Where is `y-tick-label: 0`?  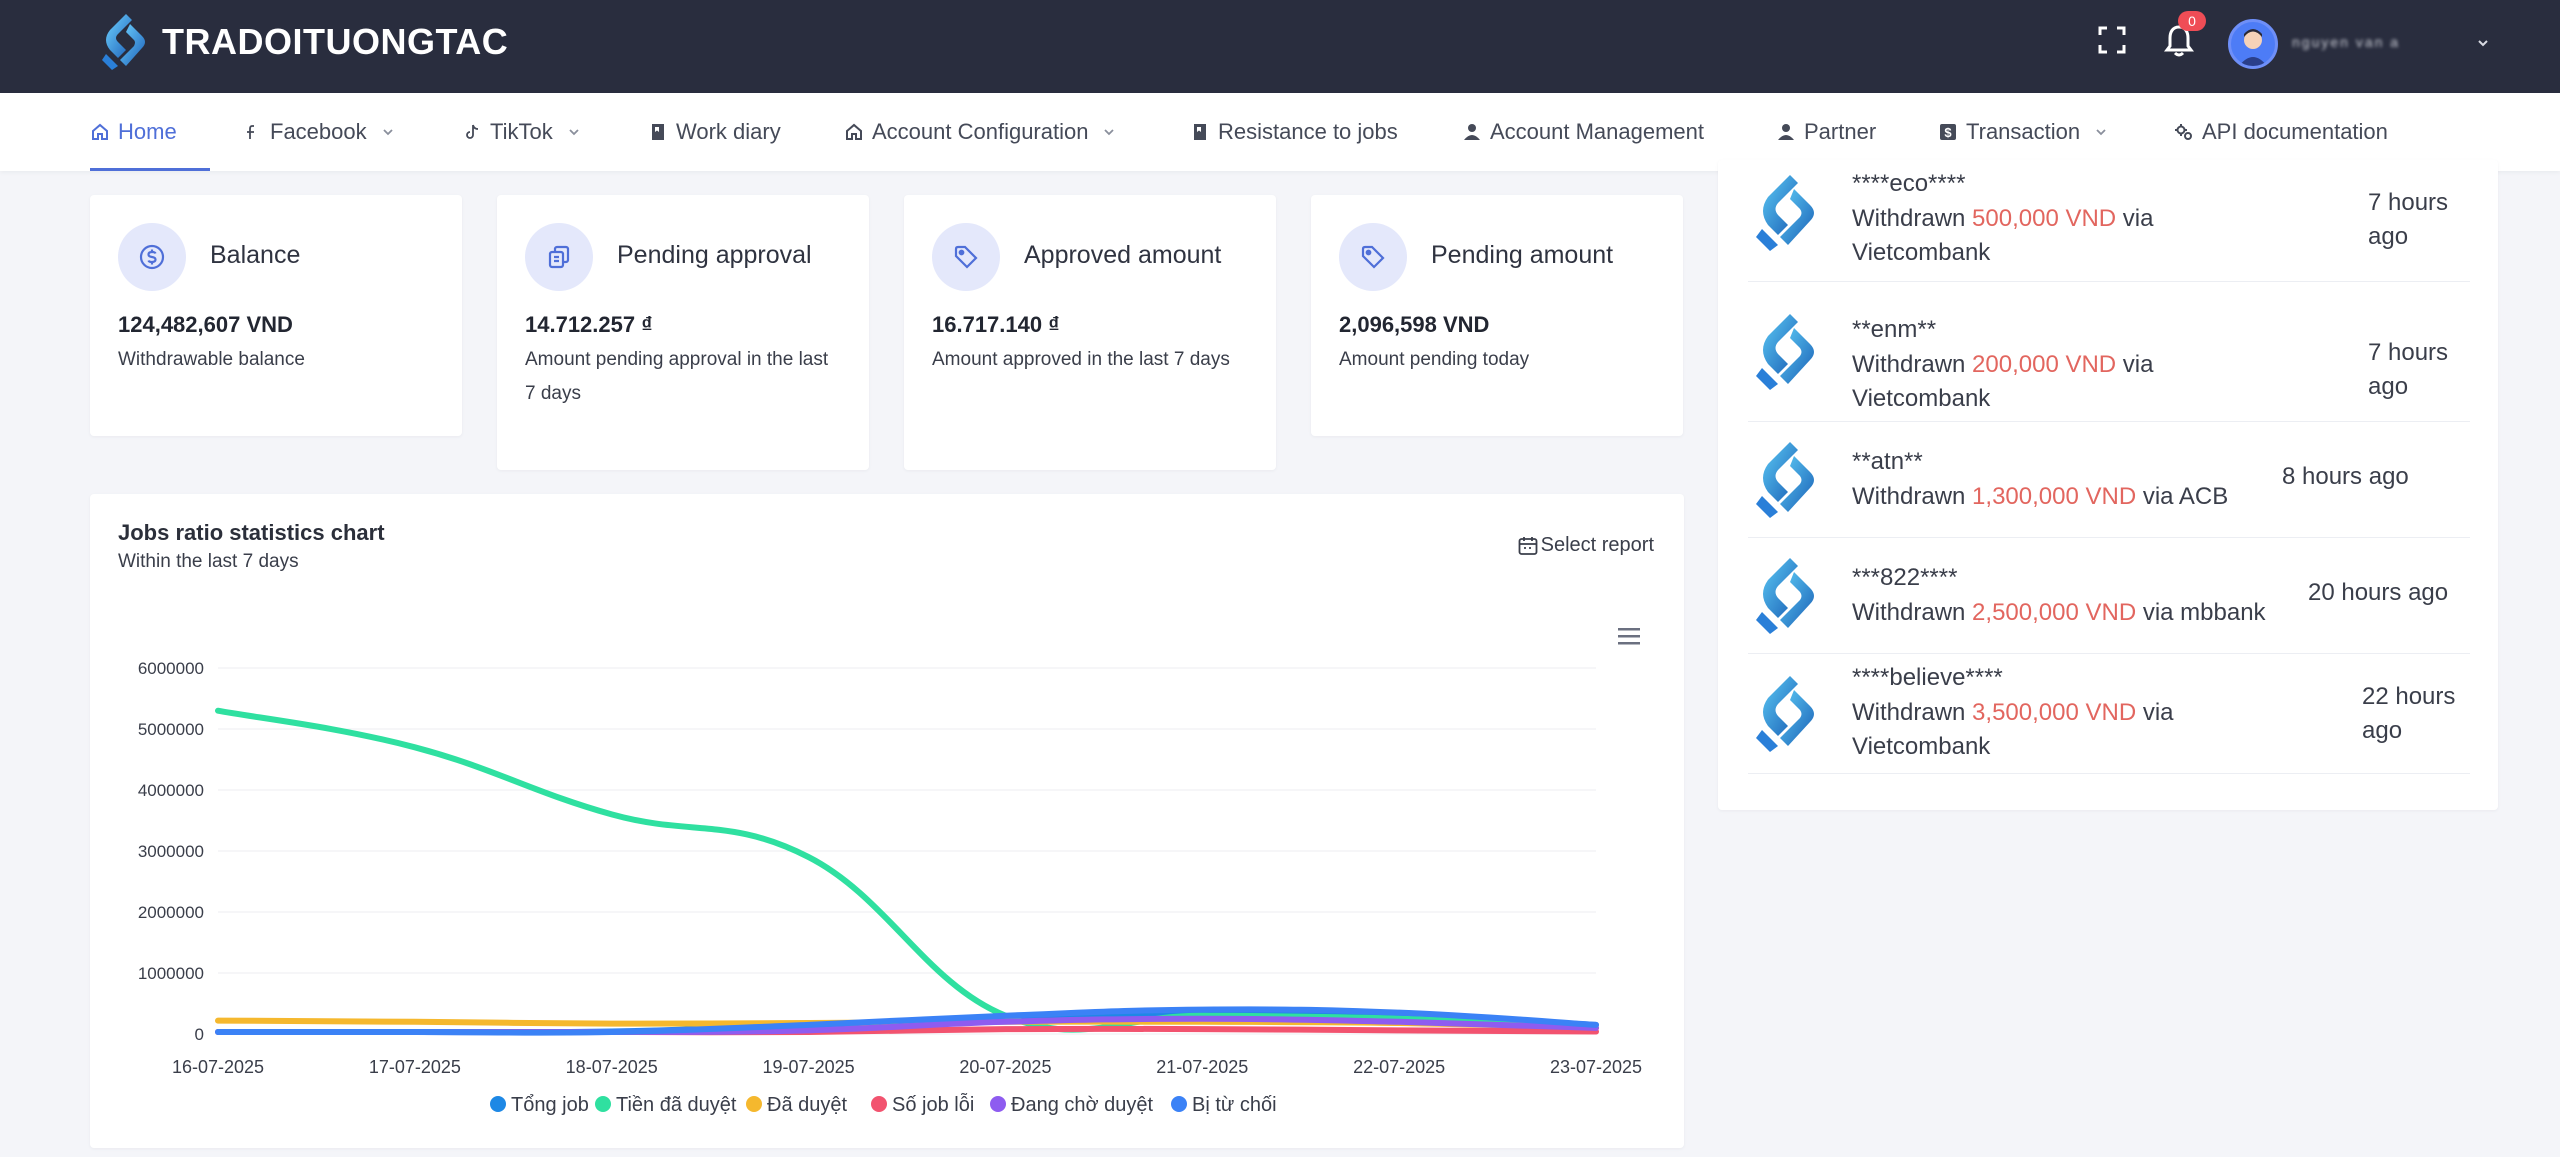 y-tick-label: 0 is located at coordinates (199, 1034).